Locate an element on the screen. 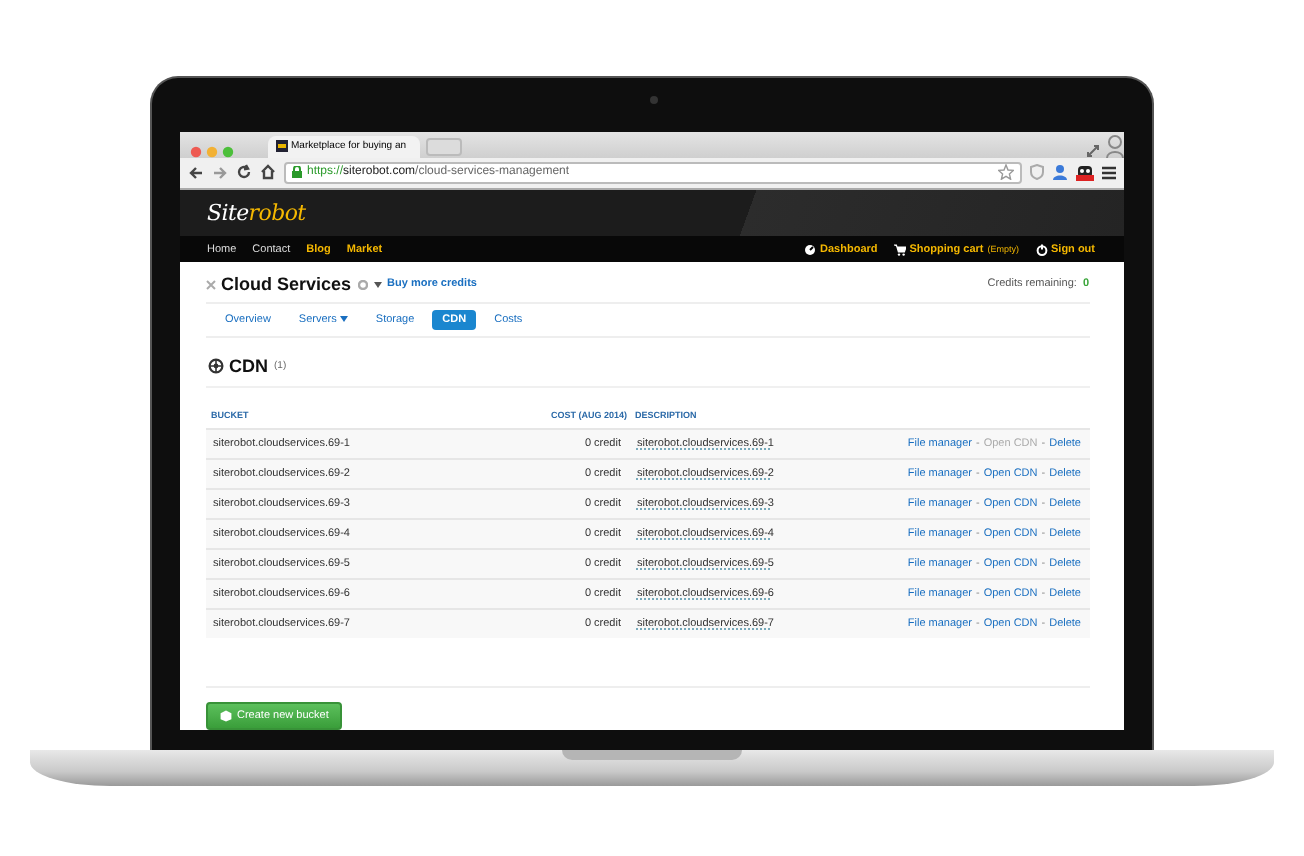 This screenshot has height=856, width=1304. camera-icon is located at coordinates (654, 100).